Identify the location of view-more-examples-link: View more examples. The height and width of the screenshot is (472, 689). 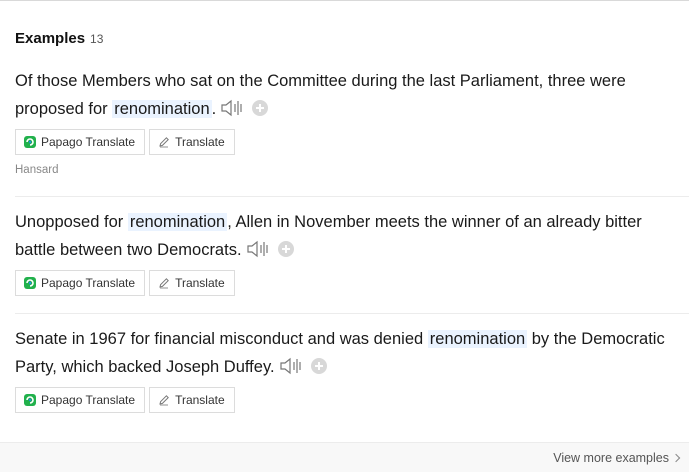
(617, 458).